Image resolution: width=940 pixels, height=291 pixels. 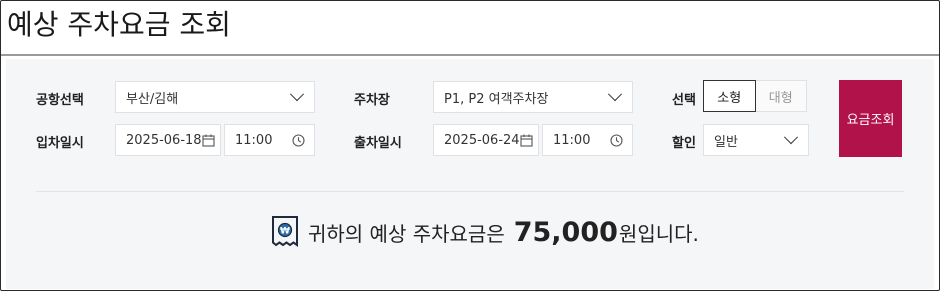 I want to click on car-type-toggle: 소형 대형, so click(x=755, y=96).